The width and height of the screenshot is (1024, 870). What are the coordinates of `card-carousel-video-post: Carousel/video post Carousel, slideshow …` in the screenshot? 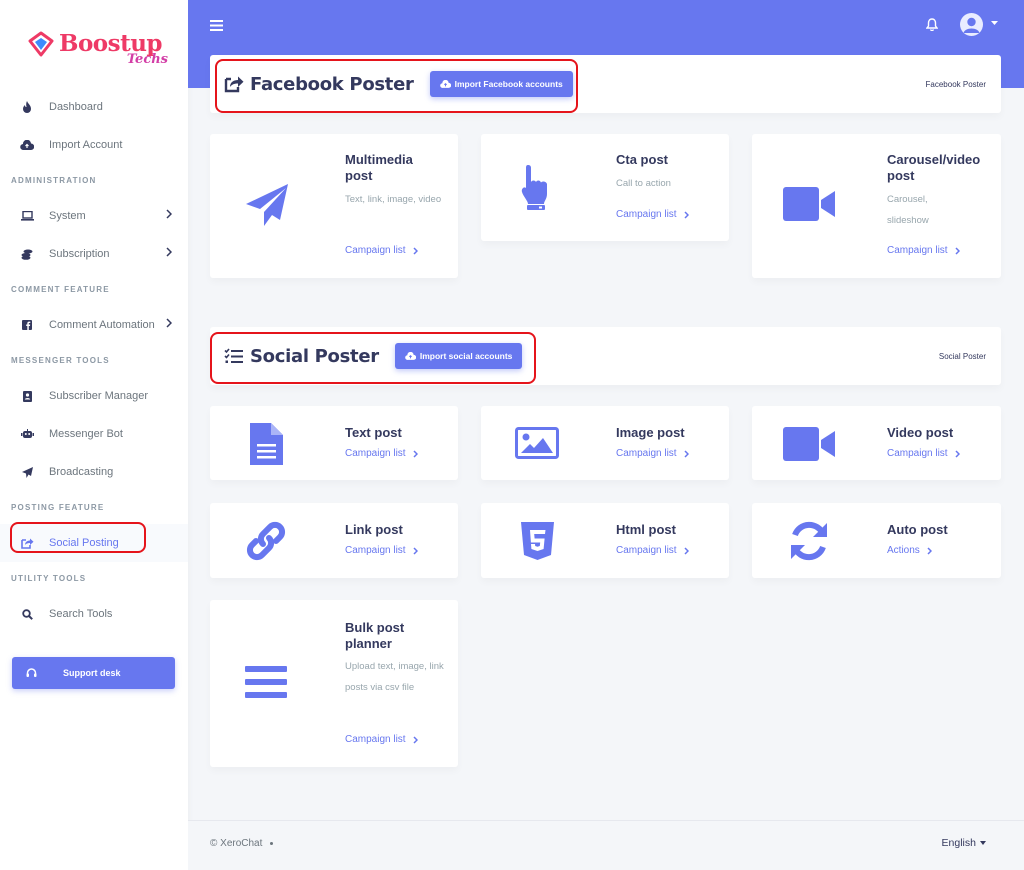 It's located at (876, 206).